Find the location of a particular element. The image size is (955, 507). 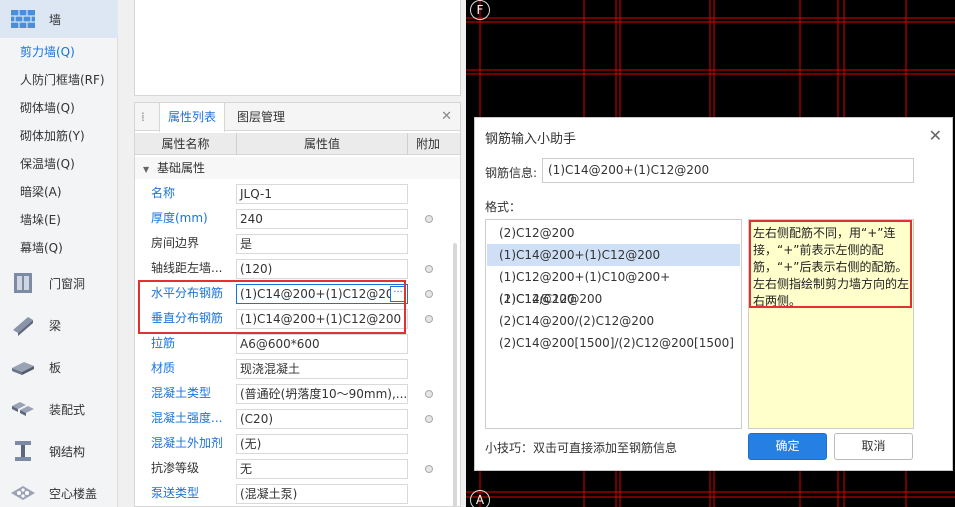

category-wall: 墙 is located at coordinates (59, 19).